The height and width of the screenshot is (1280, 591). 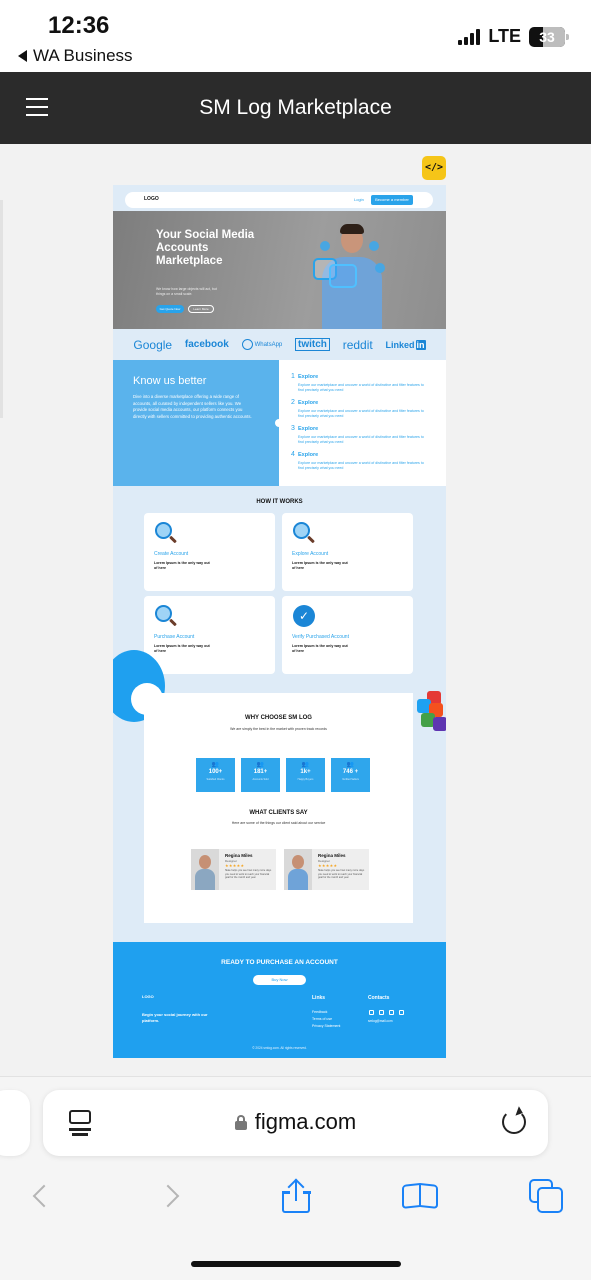 What do you see at coordinates (260, 775) in the screenshot?
I see `stat-box: 👥 181+ Accounts Sold` at bounding box center [260, 775].